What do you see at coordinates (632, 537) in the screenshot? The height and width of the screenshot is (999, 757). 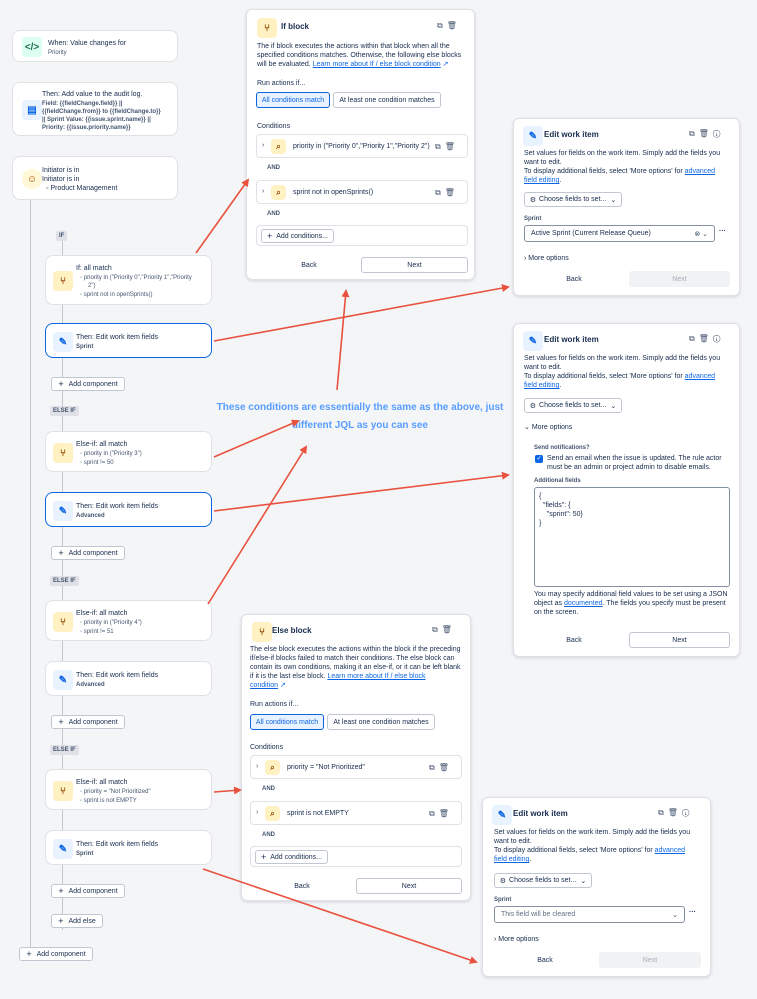 I see `additional-fields-textarea: { "fields": { "sprint": 50} }` at bounding box center [632, 537].